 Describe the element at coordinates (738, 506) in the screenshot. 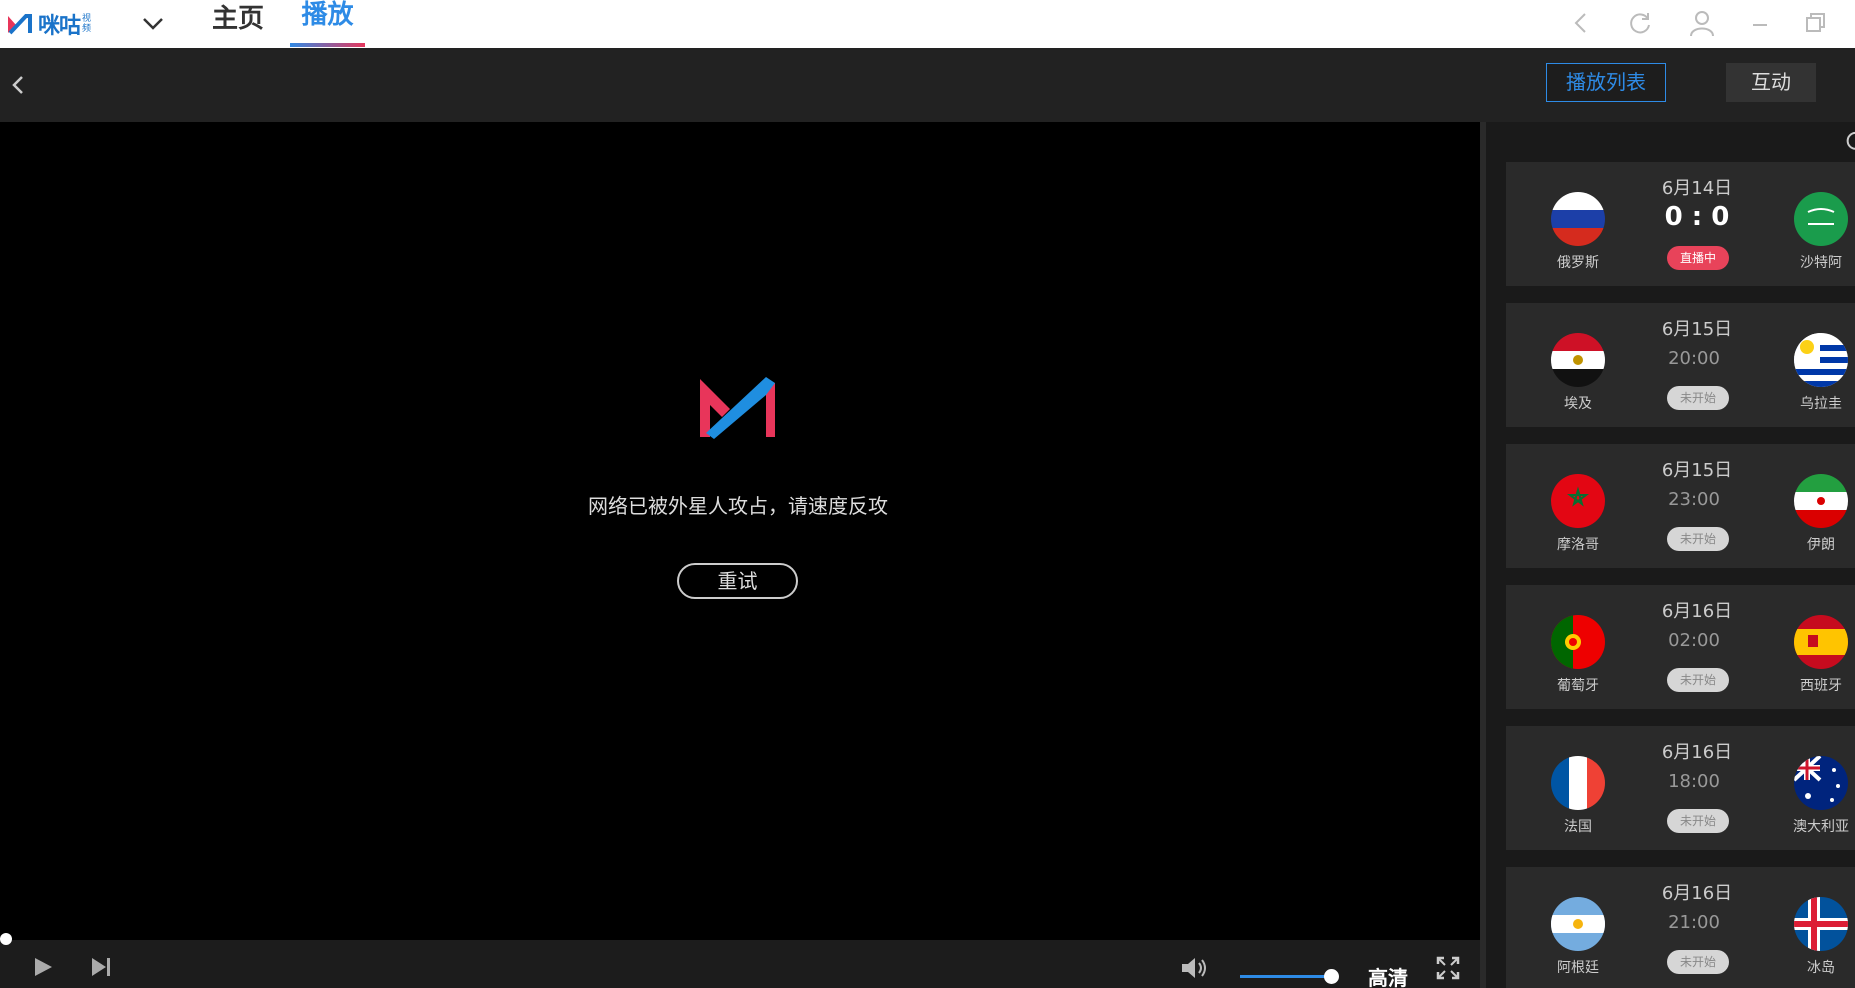

I see `error-message: 网络已被外星人攻占，请速度反攻` at that location.